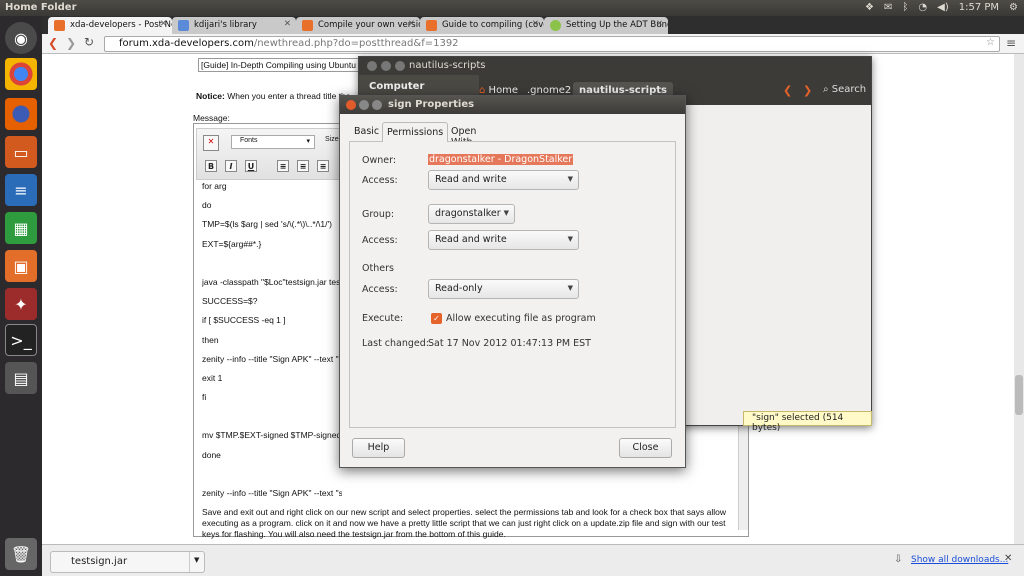  I want to click on terminal-icon: >_, so click(21, 340).